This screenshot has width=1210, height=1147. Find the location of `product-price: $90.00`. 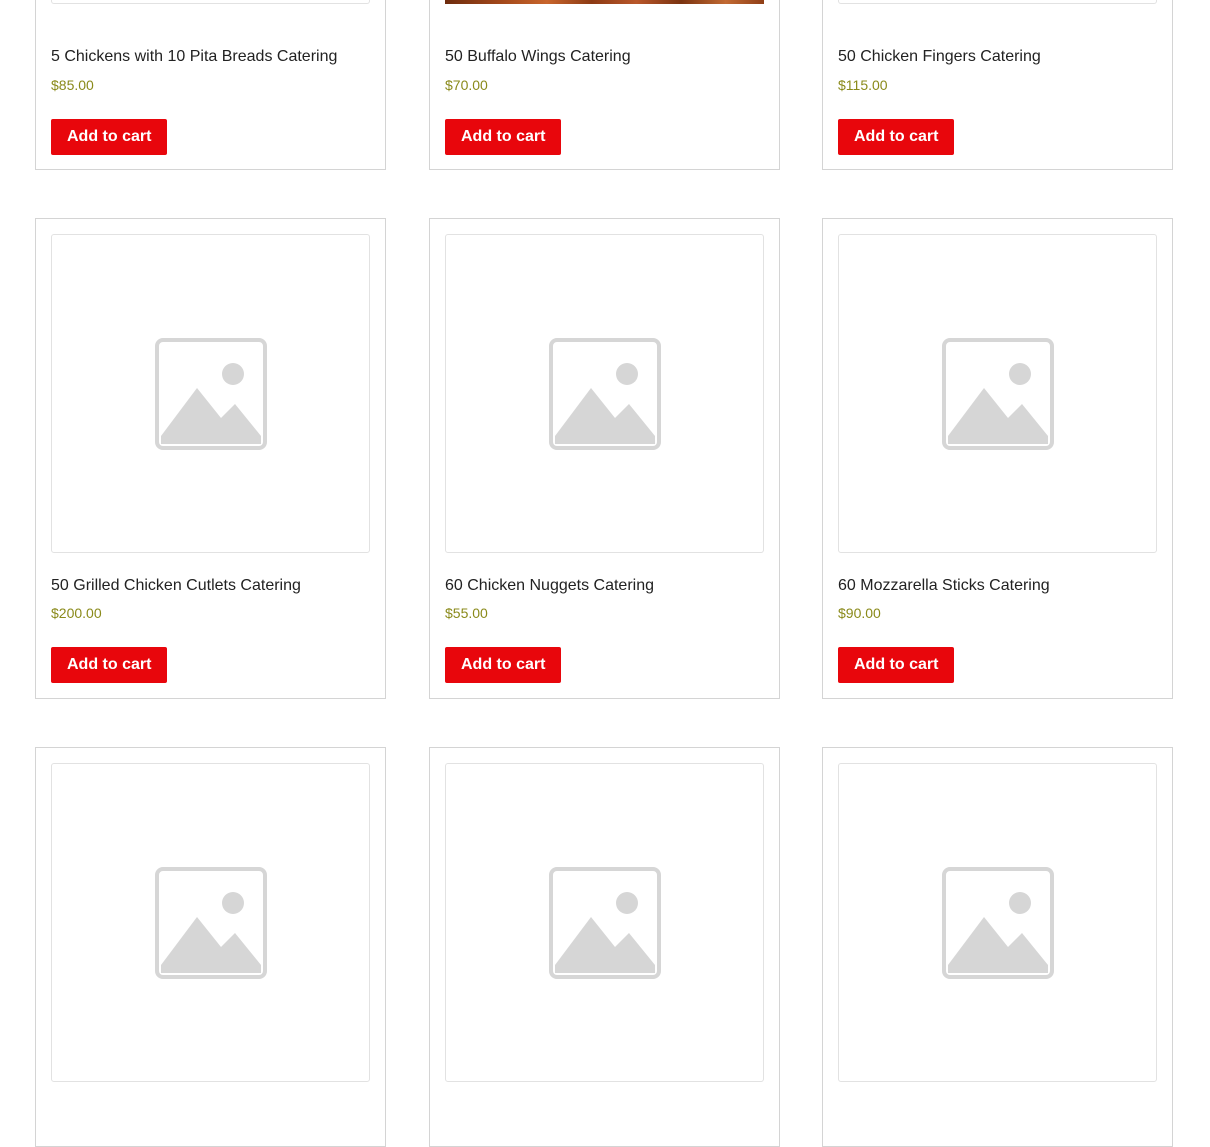

product-price: $90.00 is located at coordinates (859, 613).